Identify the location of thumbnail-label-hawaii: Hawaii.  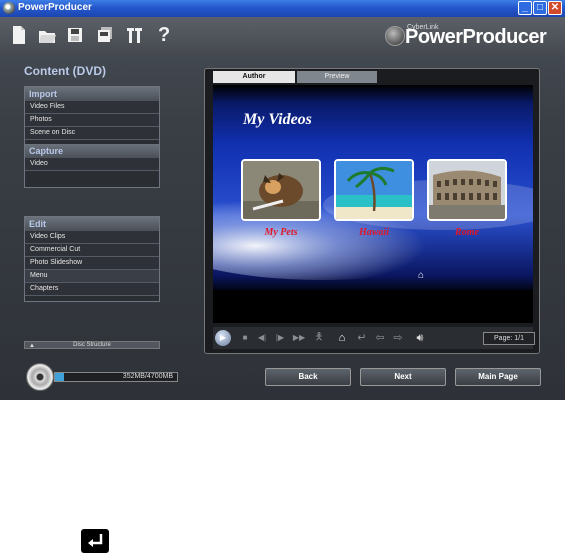
(373, 232).